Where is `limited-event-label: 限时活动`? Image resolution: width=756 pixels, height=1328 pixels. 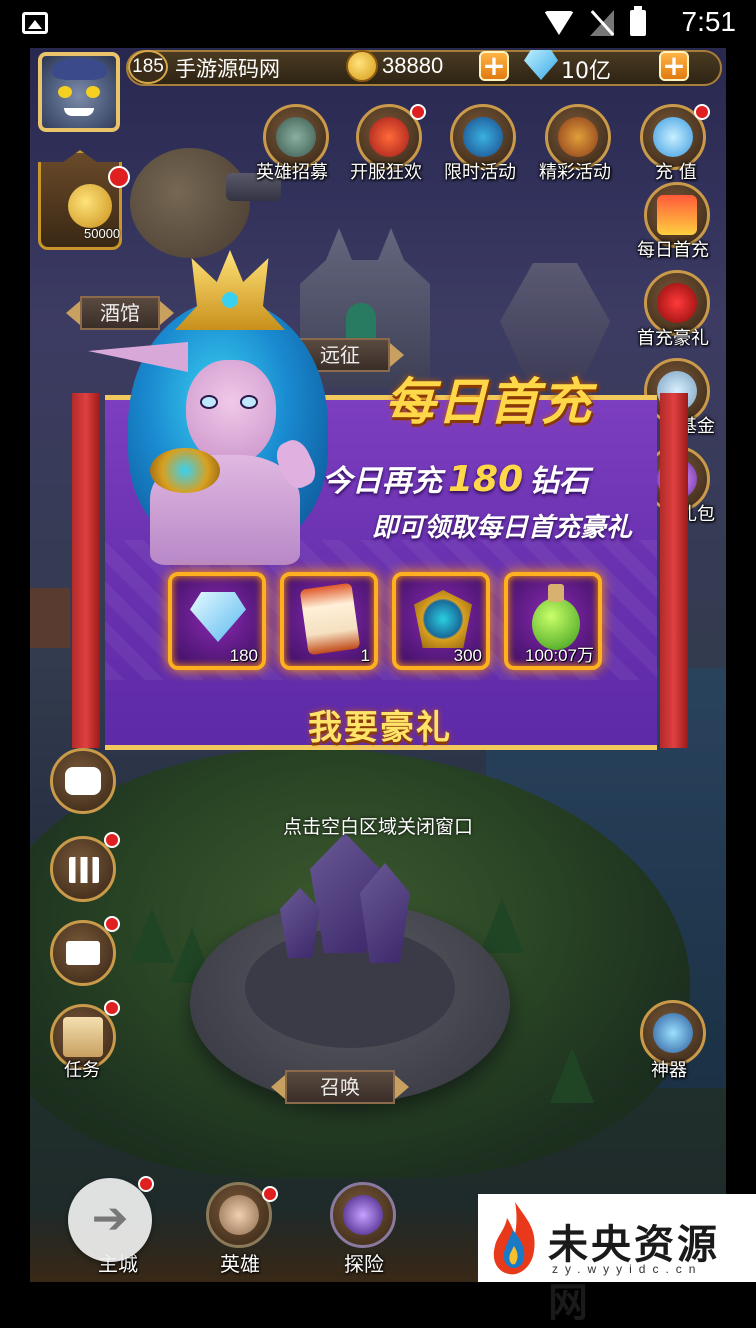 limited-event-label: 限时活动 is located at coordinates (480, 172).